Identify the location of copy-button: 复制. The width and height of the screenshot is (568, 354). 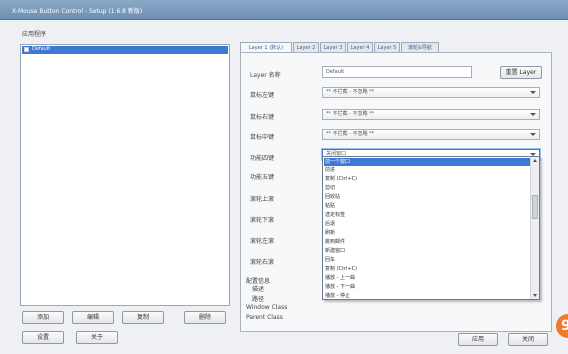
(143, 317).